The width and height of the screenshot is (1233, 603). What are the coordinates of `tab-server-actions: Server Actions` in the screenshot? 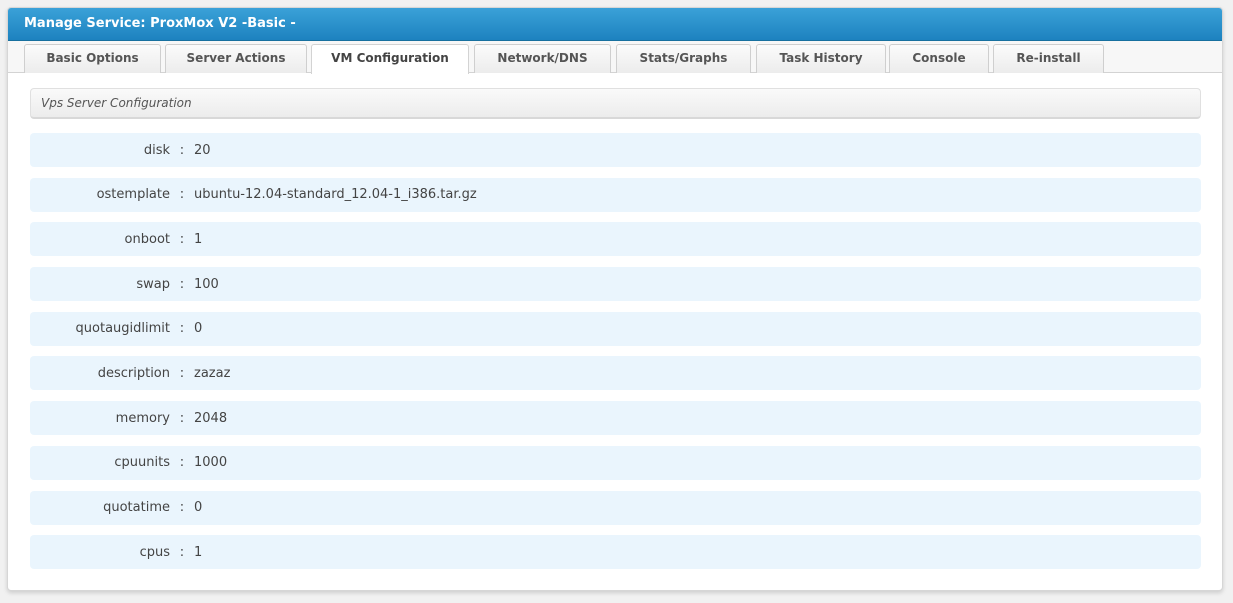 It's located at (236, 58).